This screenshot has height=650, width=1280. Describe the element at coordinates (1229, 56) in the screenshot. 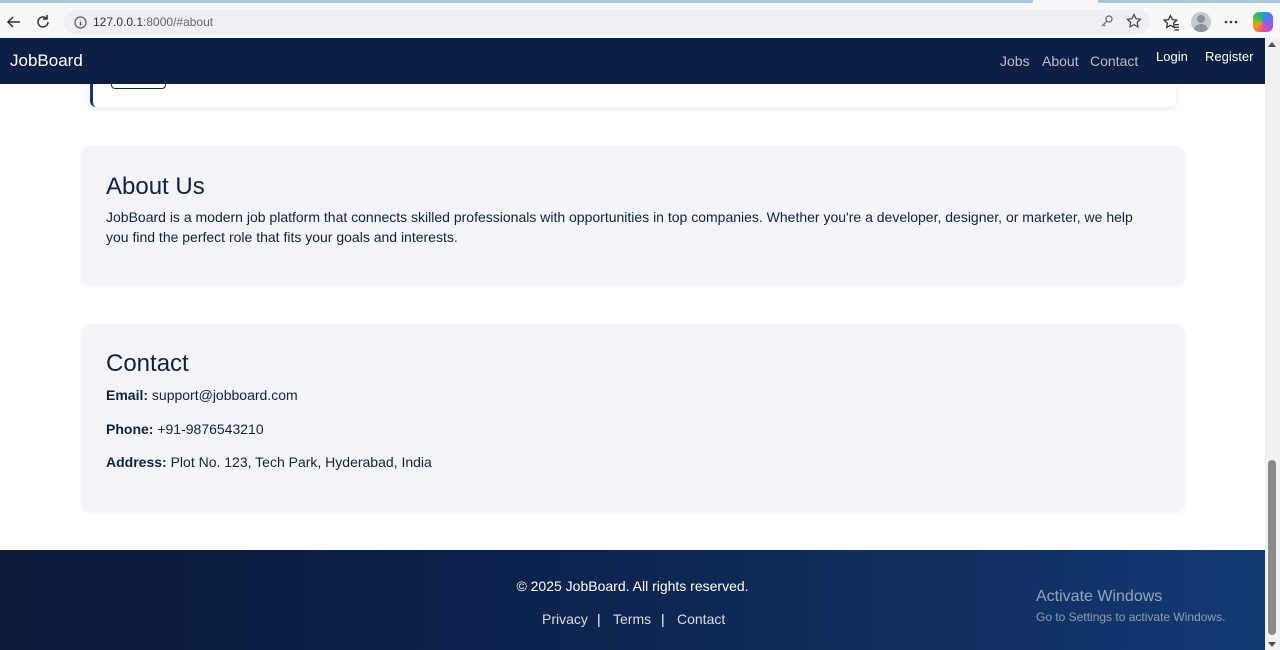

I see `register-link: Register` at that location.